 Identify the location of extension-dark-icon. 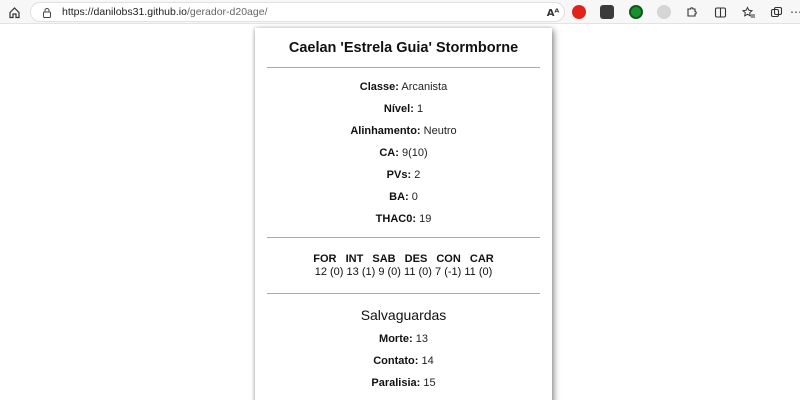
(607, 12).